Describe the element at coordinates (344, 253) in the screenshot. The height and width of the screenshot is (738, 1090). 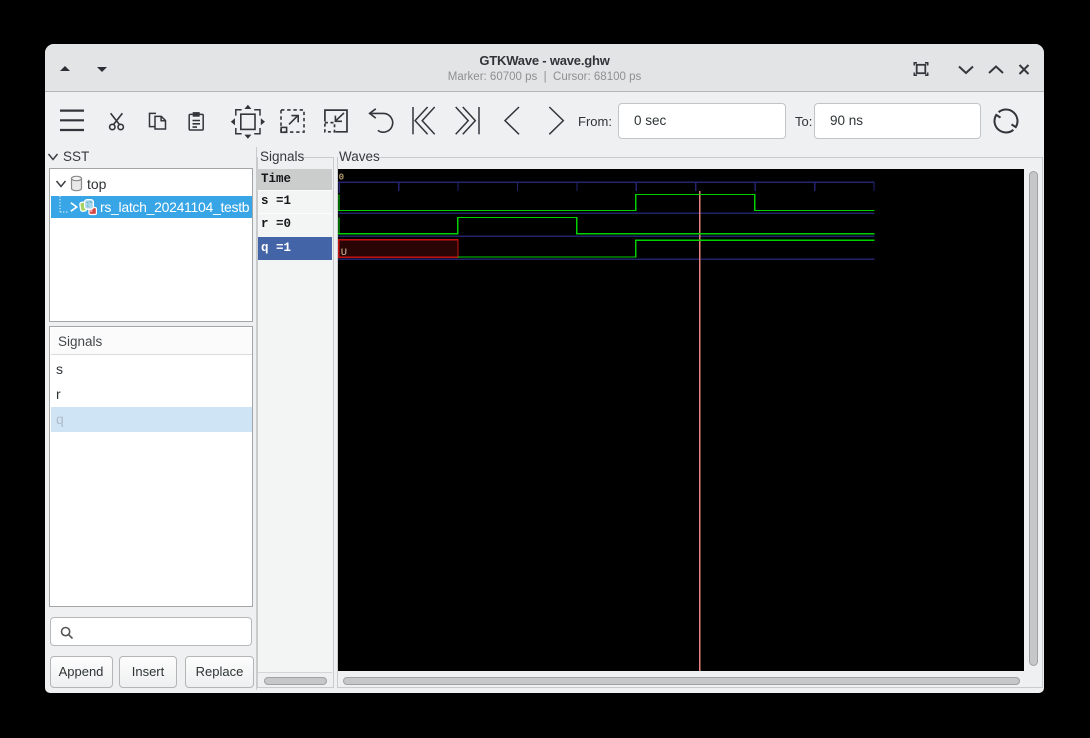
I see `svg-text: U` at that location.